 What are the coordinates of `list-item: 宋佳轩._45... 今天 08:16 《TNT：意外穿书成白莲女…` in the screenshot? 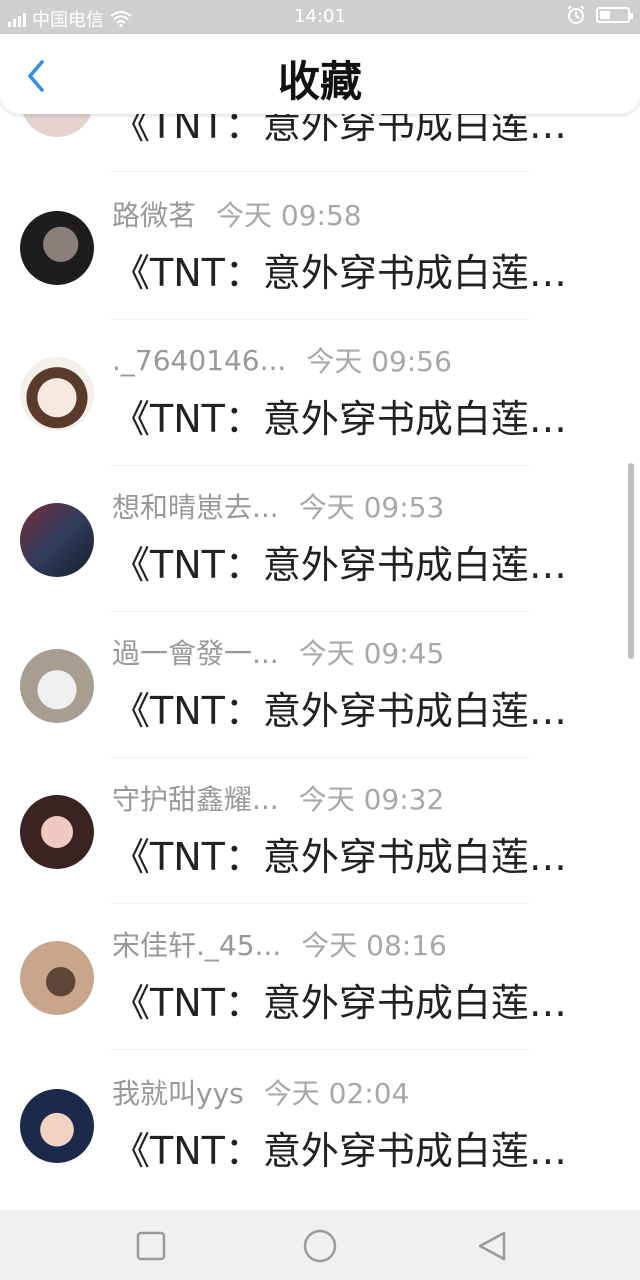 It's located at (320, 977).